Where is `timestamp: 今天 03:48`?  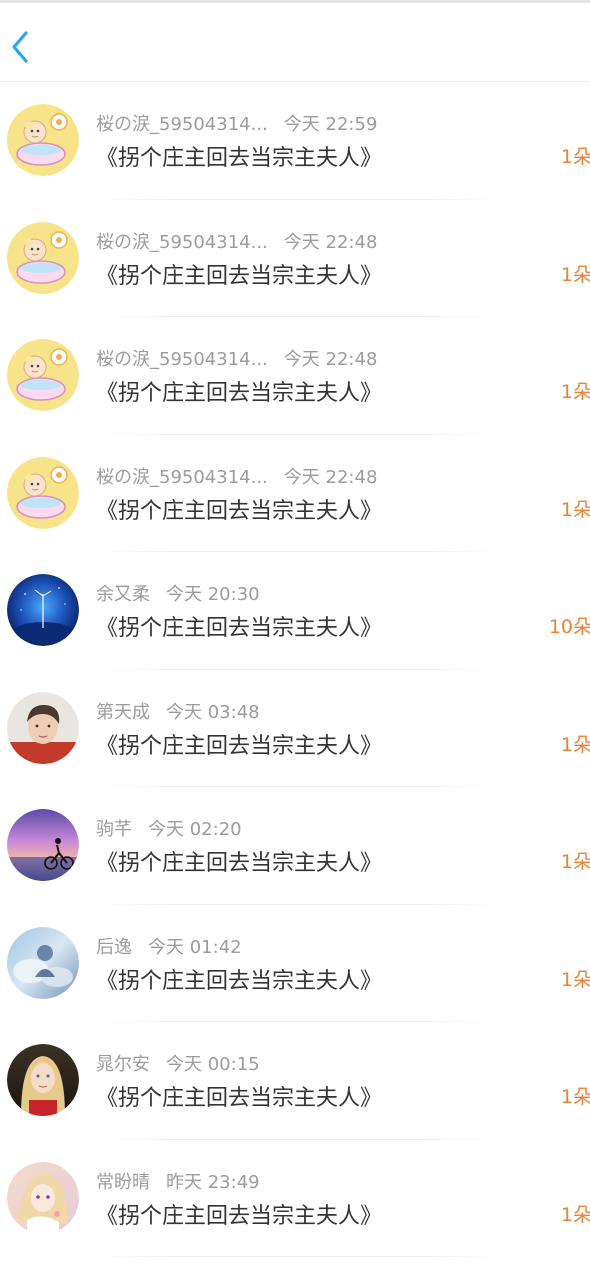
timestamp: 今天 03:48 is located at coordinates (213, 712).